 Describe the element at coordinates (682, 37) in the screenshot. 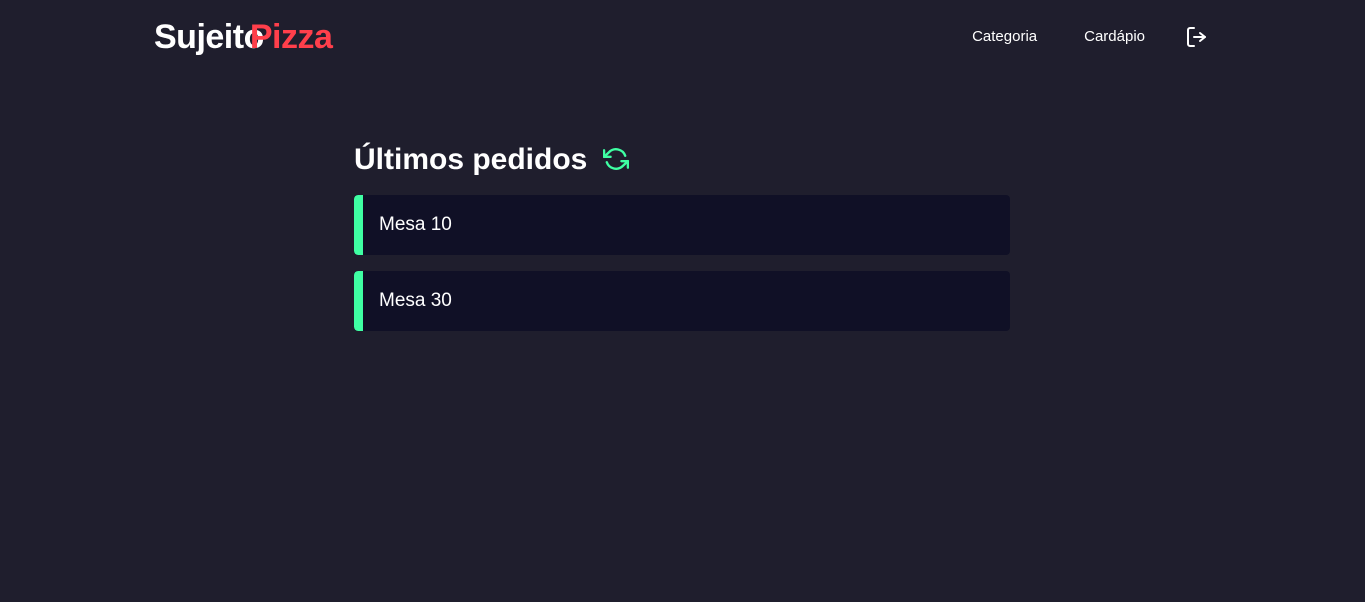

I see `app-header: SujeitoPizza Categoria Cardápio` at that location.